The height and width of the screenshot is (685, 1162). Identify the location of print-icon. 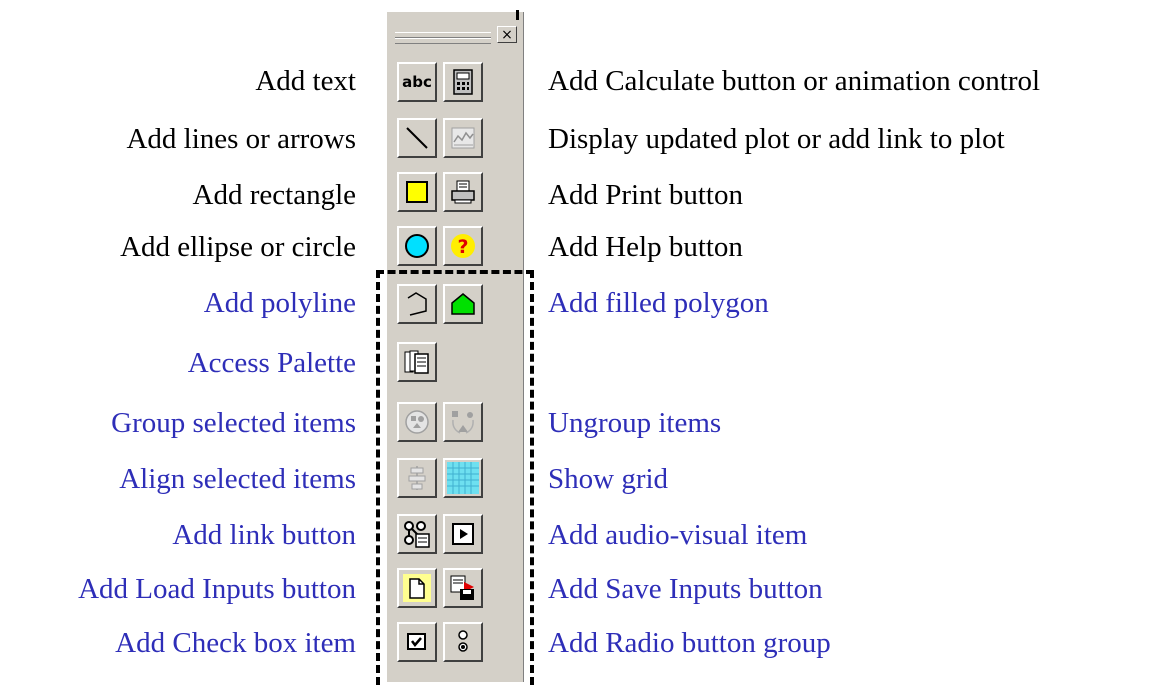
(463, 192).